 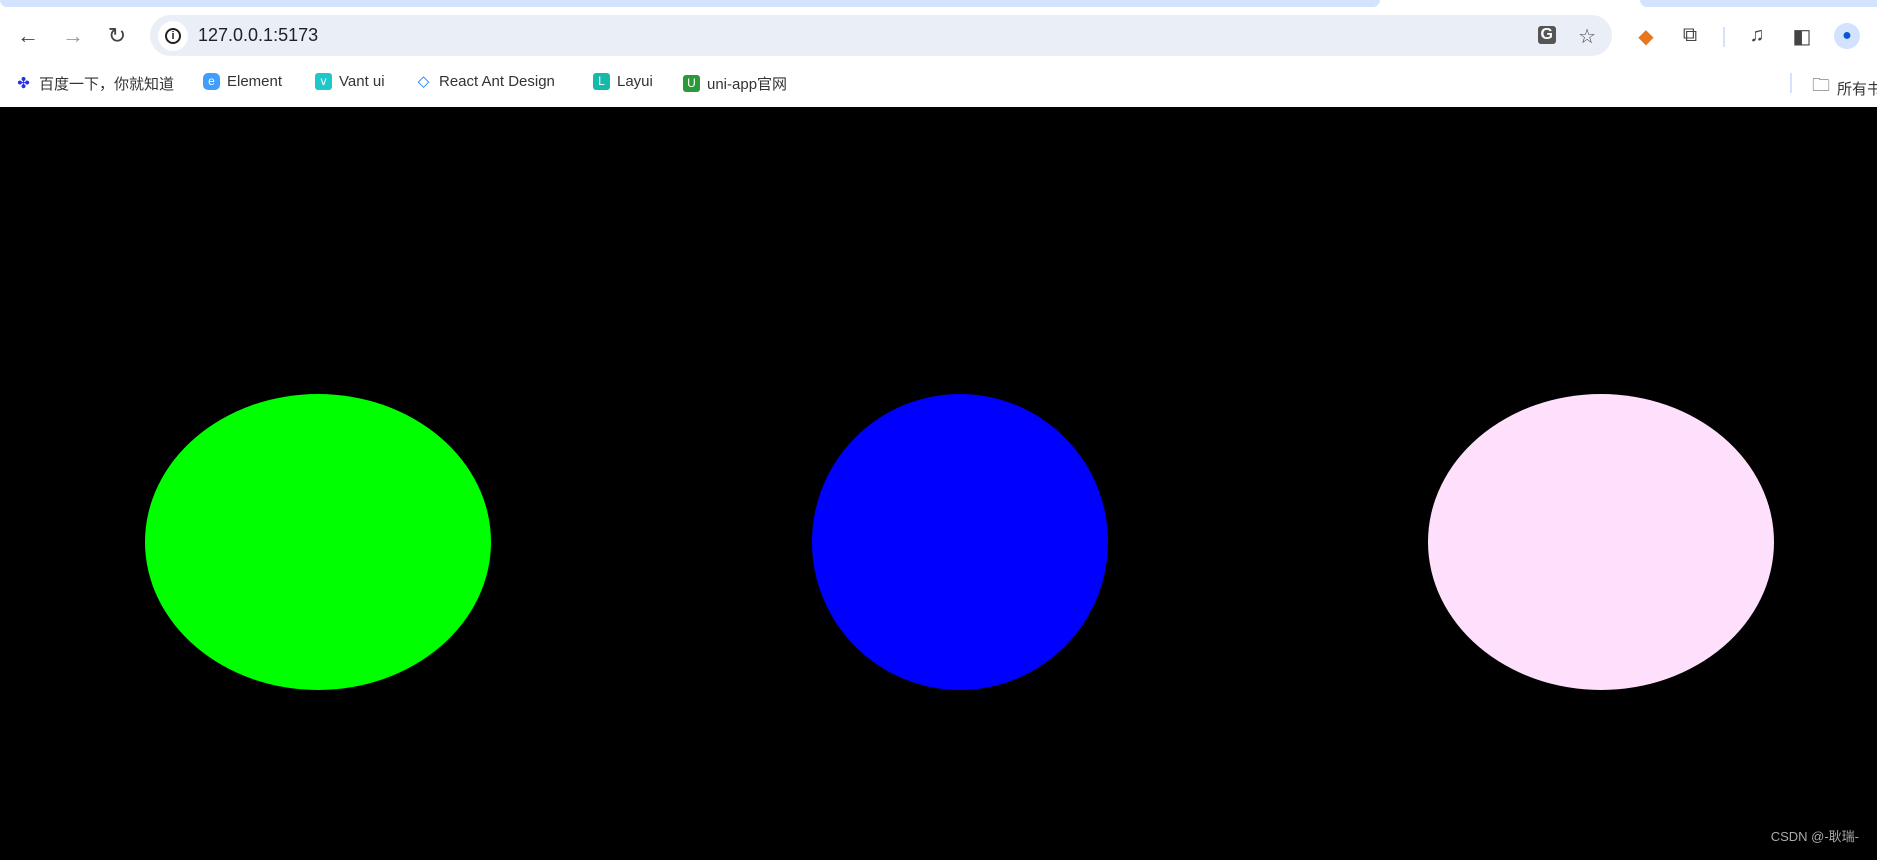 I want to click on reload-icon: ↻, so click(x=117, y=36).